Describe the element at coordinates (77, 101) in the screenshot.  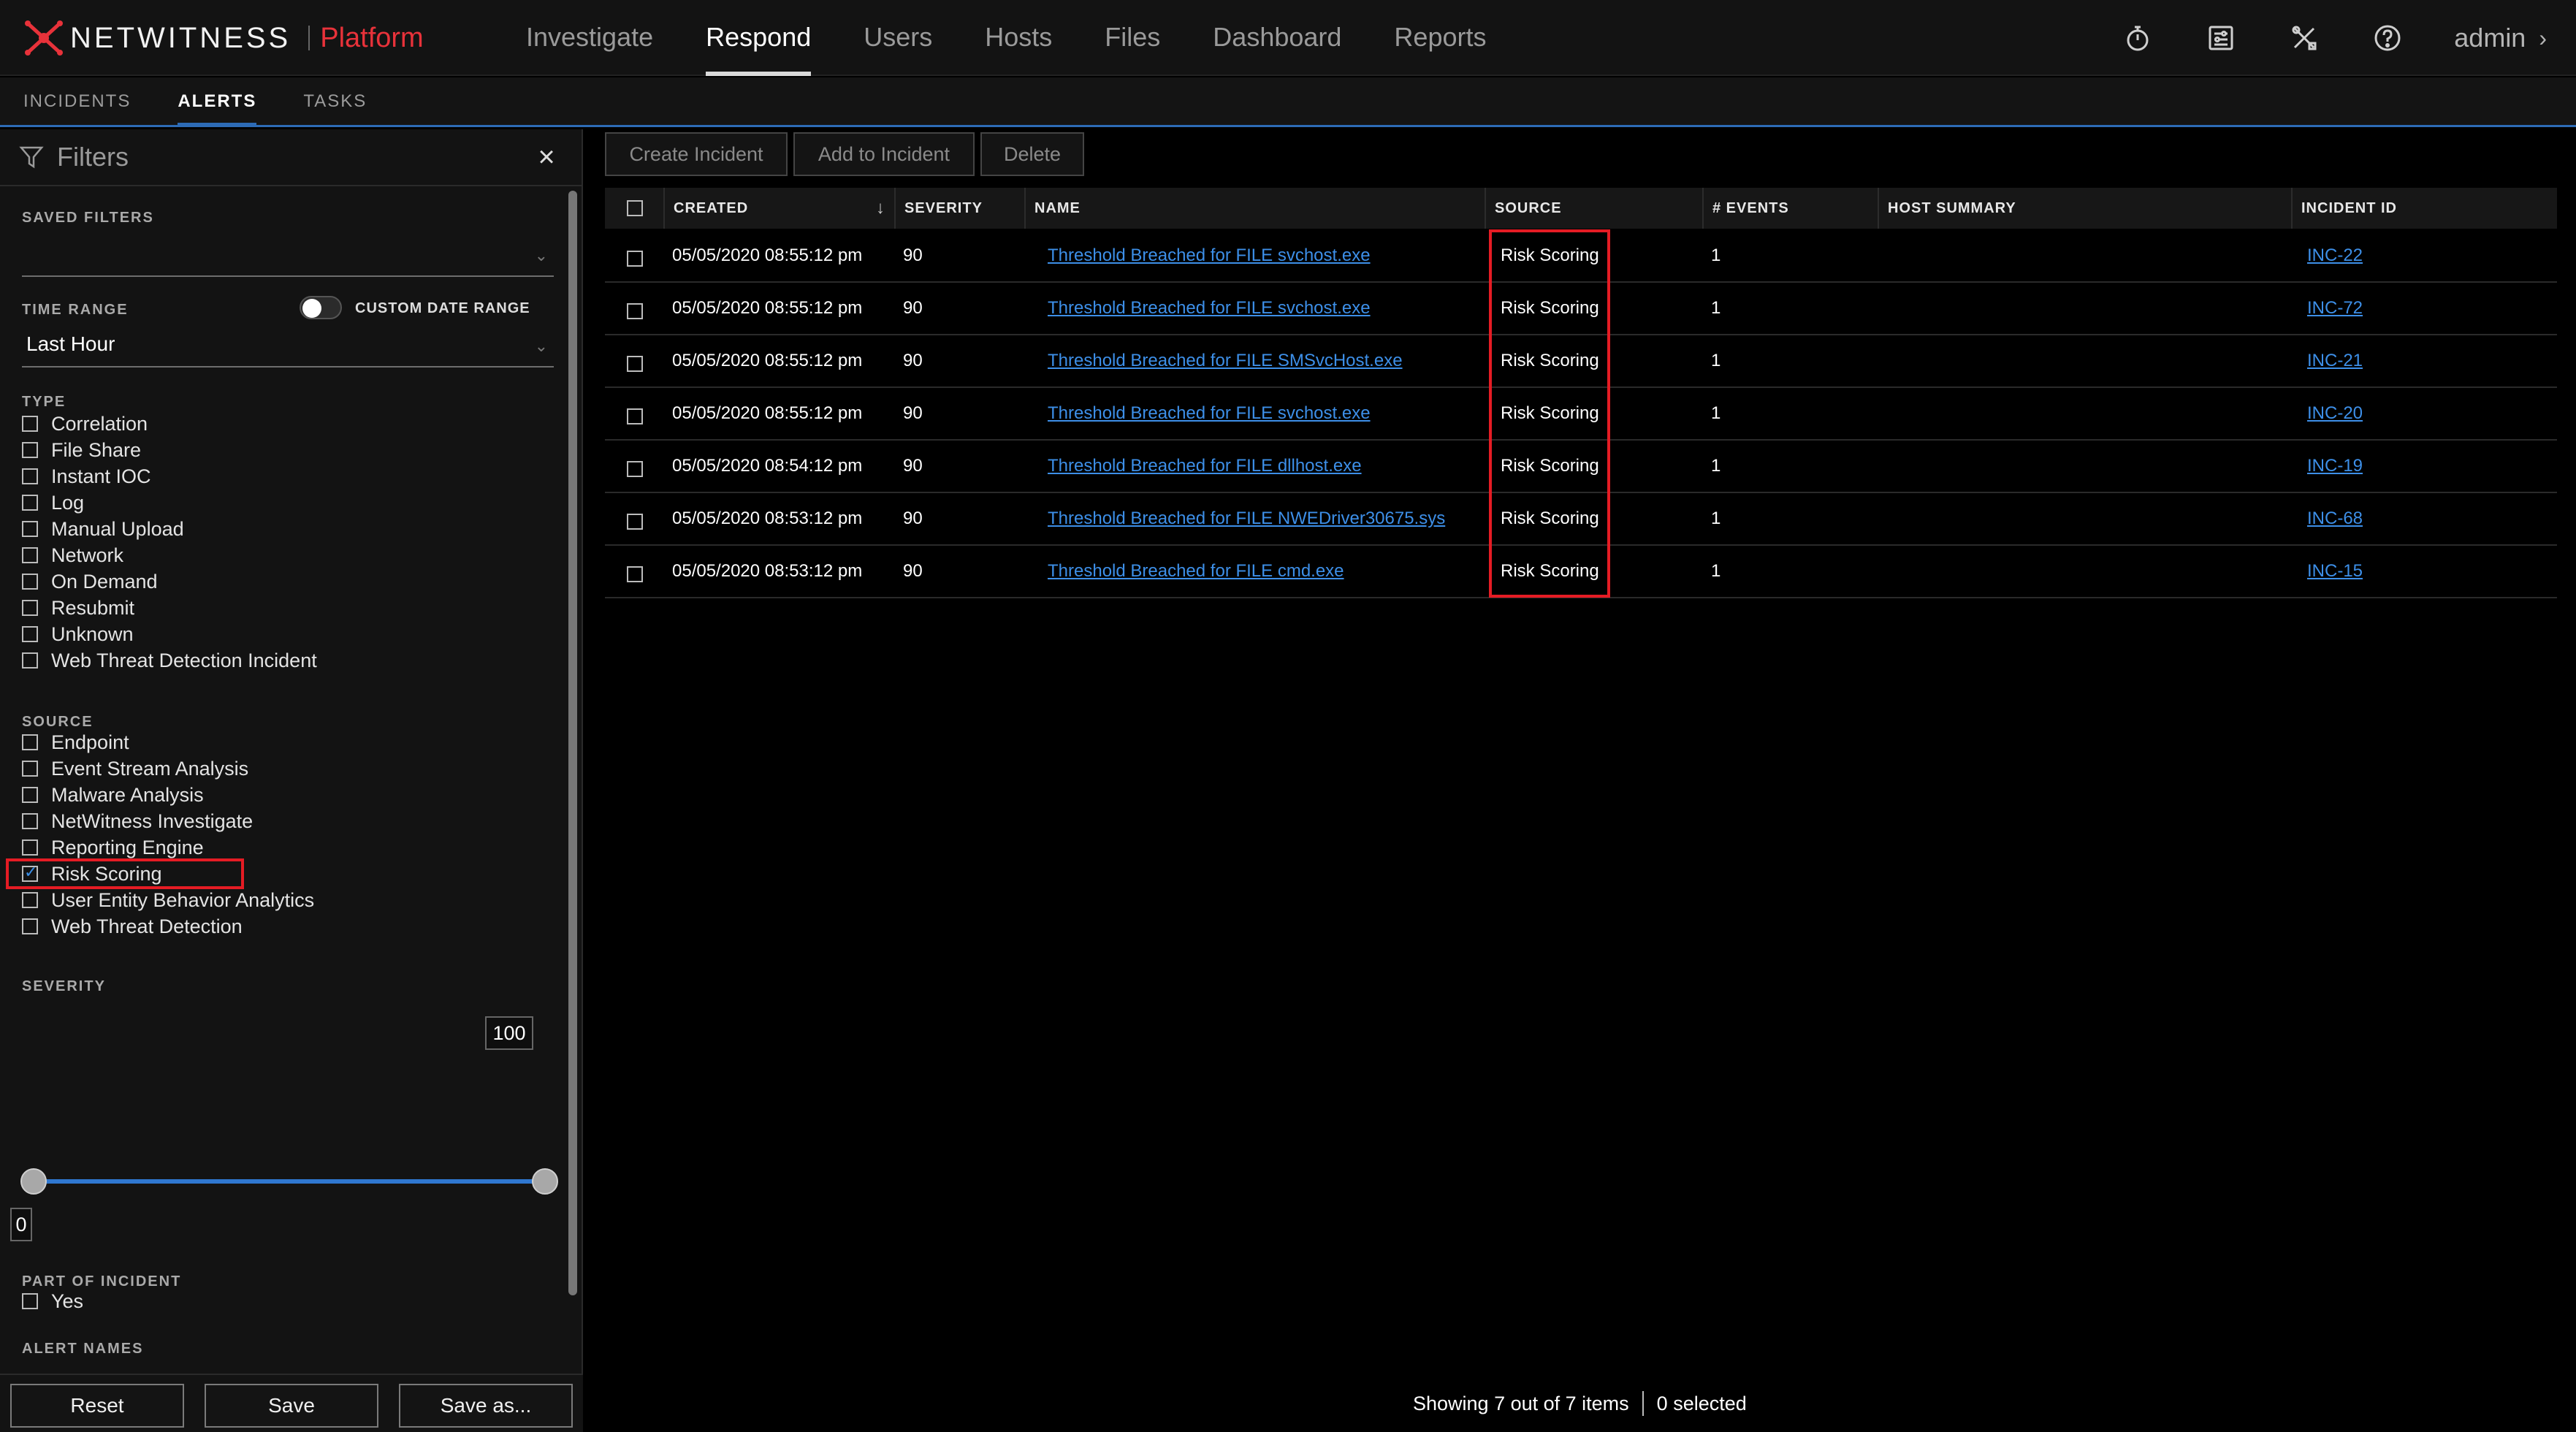
I see `tab-incidents: INCIDENTS` at that location.